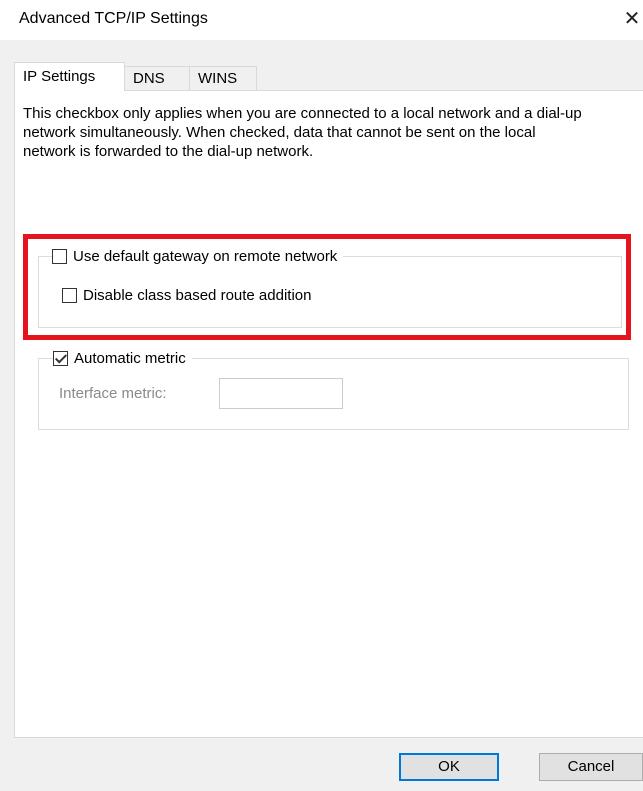 Image resolution: width=643 pixels, height=791 pixels. Describe the element at coordinates (113, 393) in the screenshot. I see `interface-metric-label: Interface metric:` at that location.